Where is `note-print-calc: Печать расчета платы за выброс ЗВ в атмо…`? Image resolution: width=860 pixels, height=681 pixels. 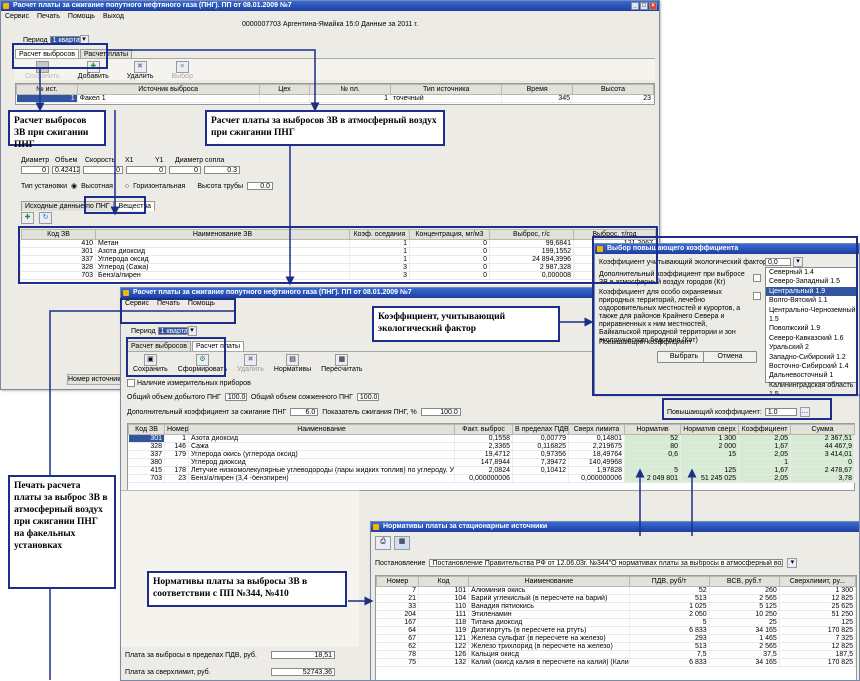 note-print-calc: Печать расчета платы за выброс ЗВ в атмо… is located at coordinates (62, 532).